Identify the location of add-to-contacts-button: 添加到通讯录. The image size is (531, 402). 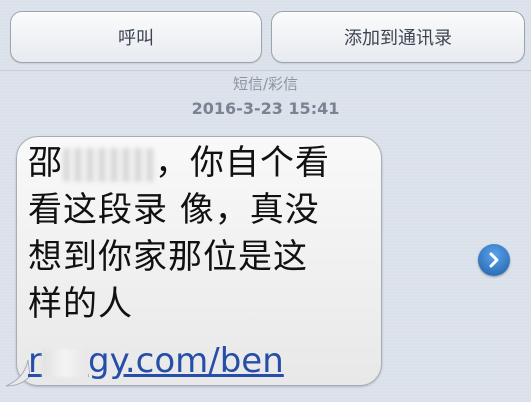
(398, 37).